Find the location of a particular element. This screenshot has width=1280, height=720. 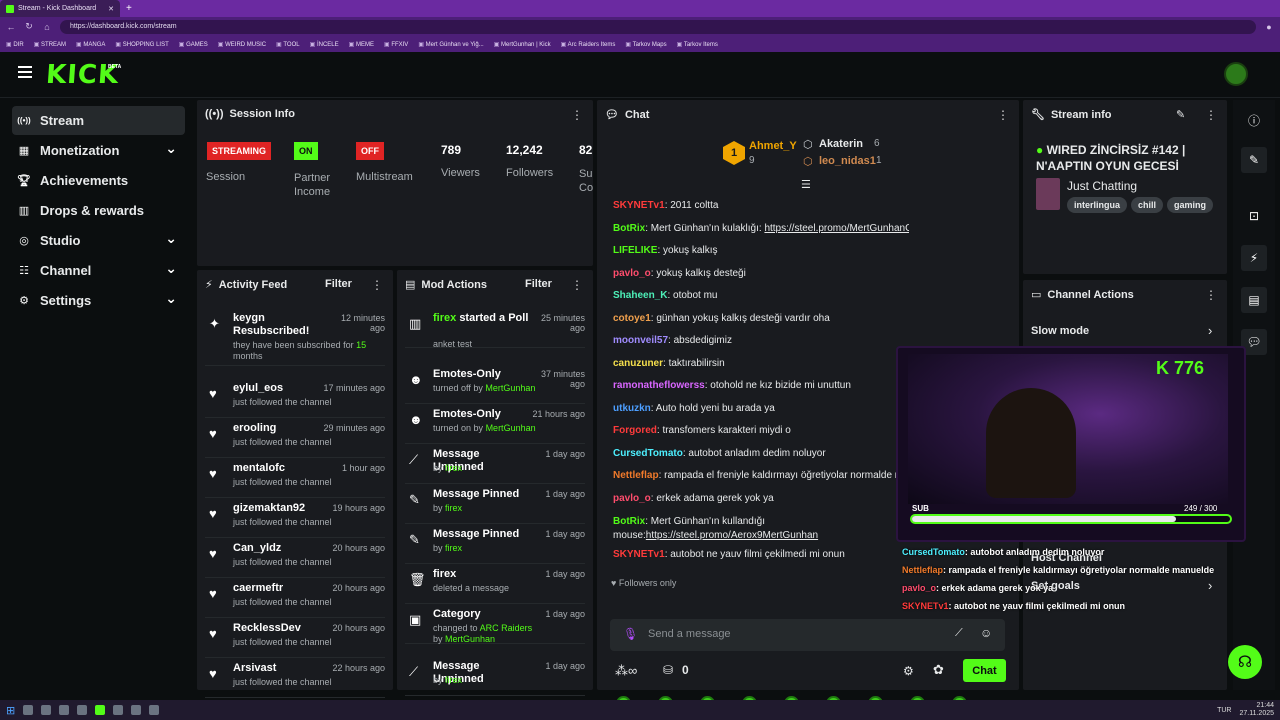

tag-chill: chill is located at coordinates (1147, 205).